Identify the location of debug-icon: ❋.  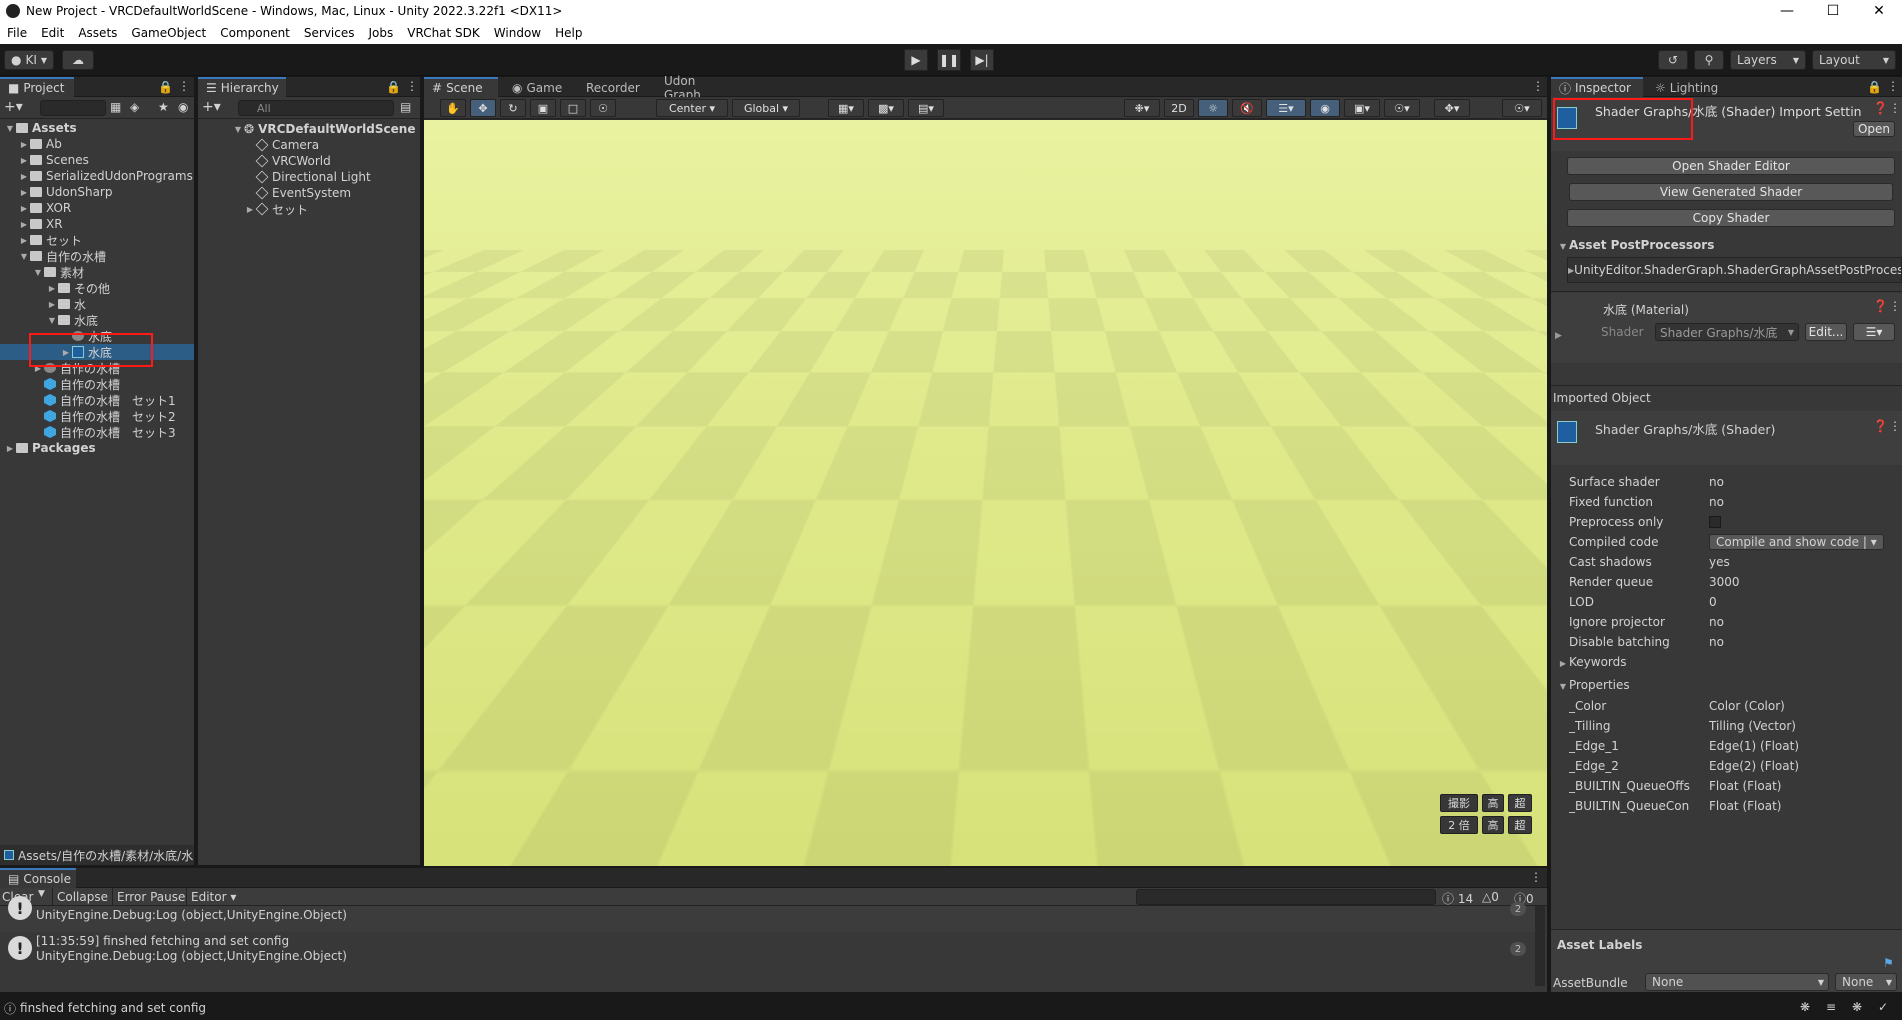
(1857, 1007).